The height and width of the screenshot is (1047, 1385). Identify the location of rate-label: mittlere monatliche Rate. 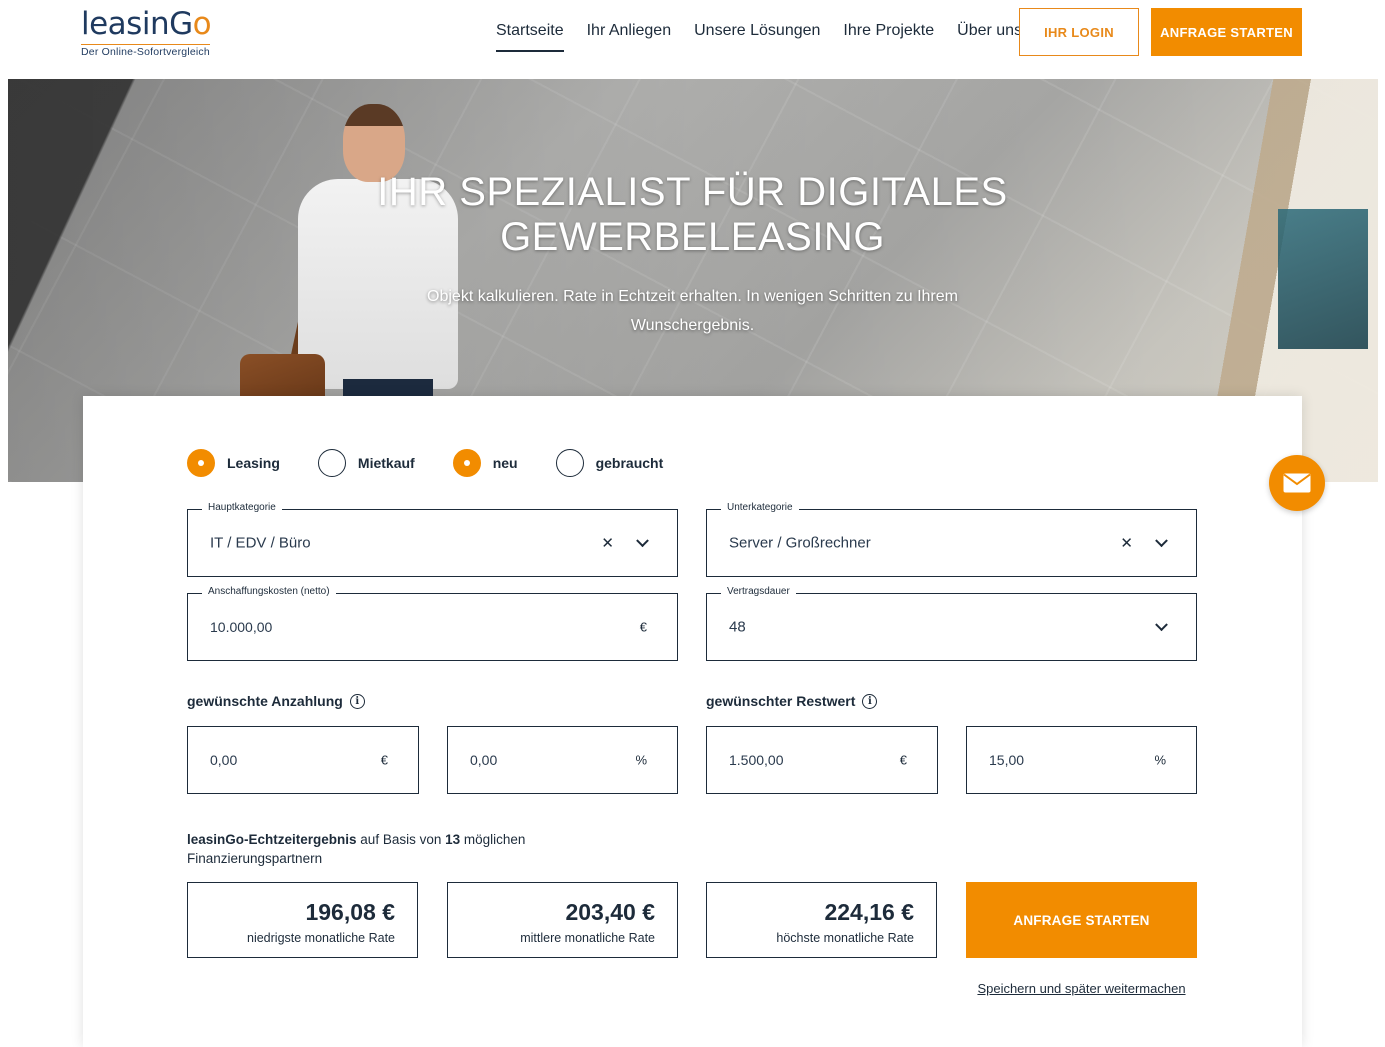
(587, 938).